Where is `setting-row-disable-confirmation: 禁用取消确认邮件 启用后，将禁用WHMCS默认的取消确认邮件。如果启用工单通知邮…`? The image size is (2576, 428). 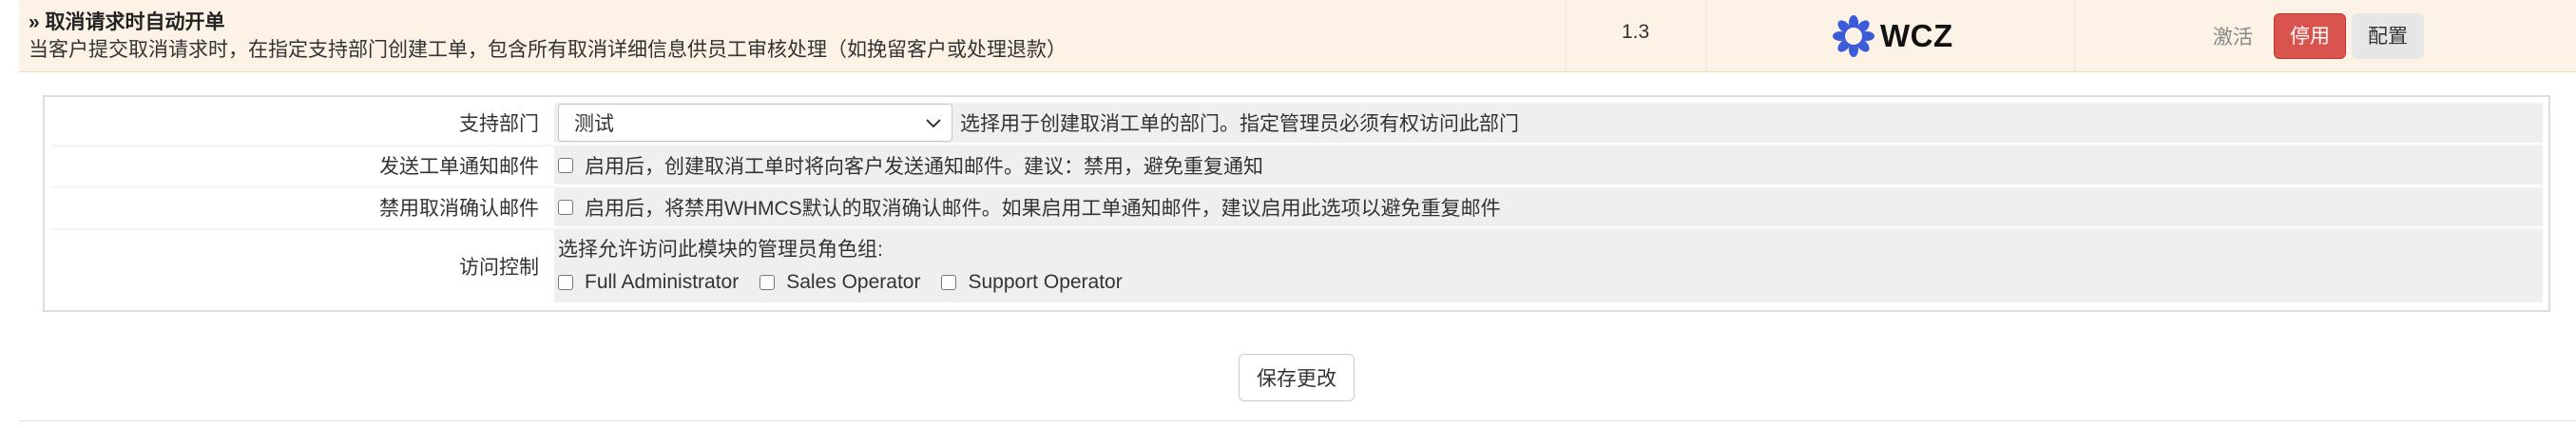
setting-row-disable-confirmation: 禁用取消确认邮件 启用后，将禁用WHMCS默认的取消确认邮件。如果启用工单通知邮… is located at coordinates (1297, 207).